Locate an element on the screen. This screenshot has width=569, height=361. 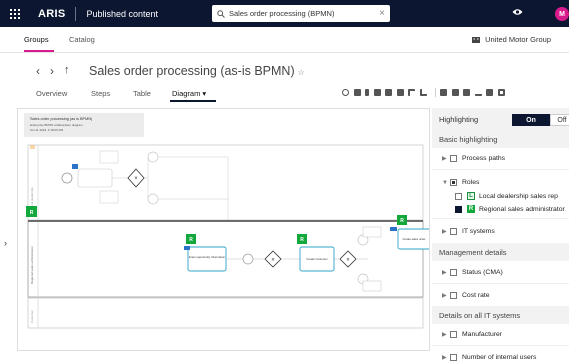
process-paths-item: ▶ Process paths is located at coordinates (473, 158).